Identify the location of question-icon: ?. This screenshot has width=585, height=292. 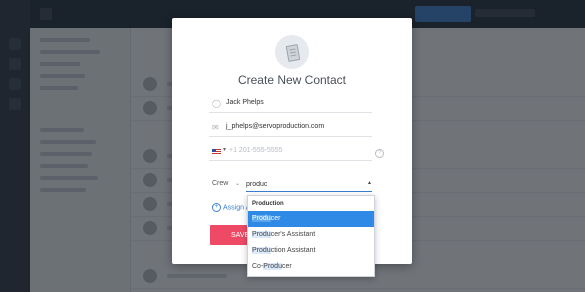
(379, 153).